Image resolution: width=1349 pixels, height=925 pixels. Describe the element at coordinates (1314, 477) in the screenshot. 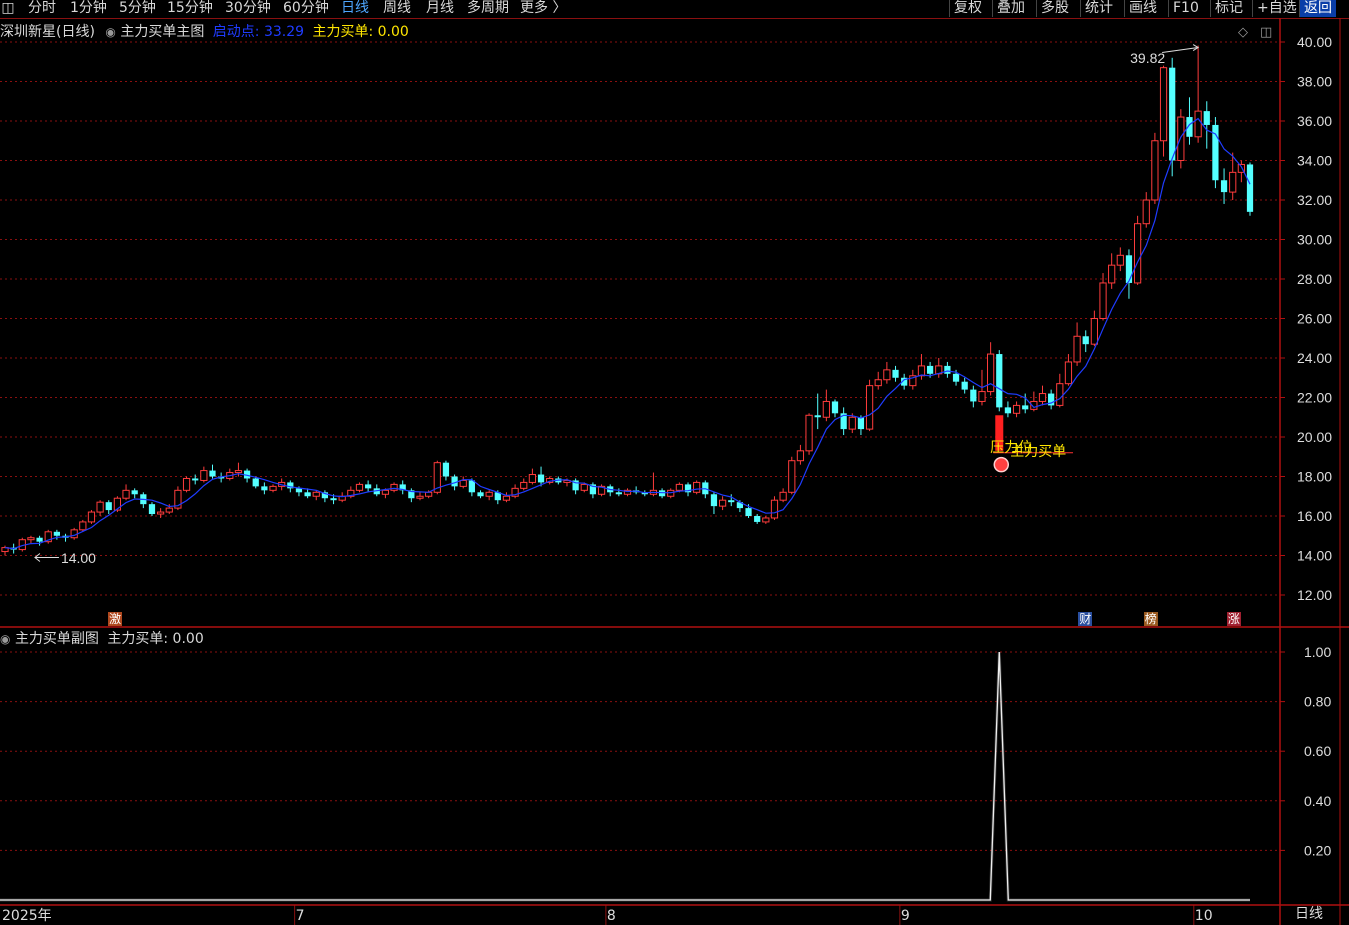

I see `y-tick-label: 18.00` at that location.